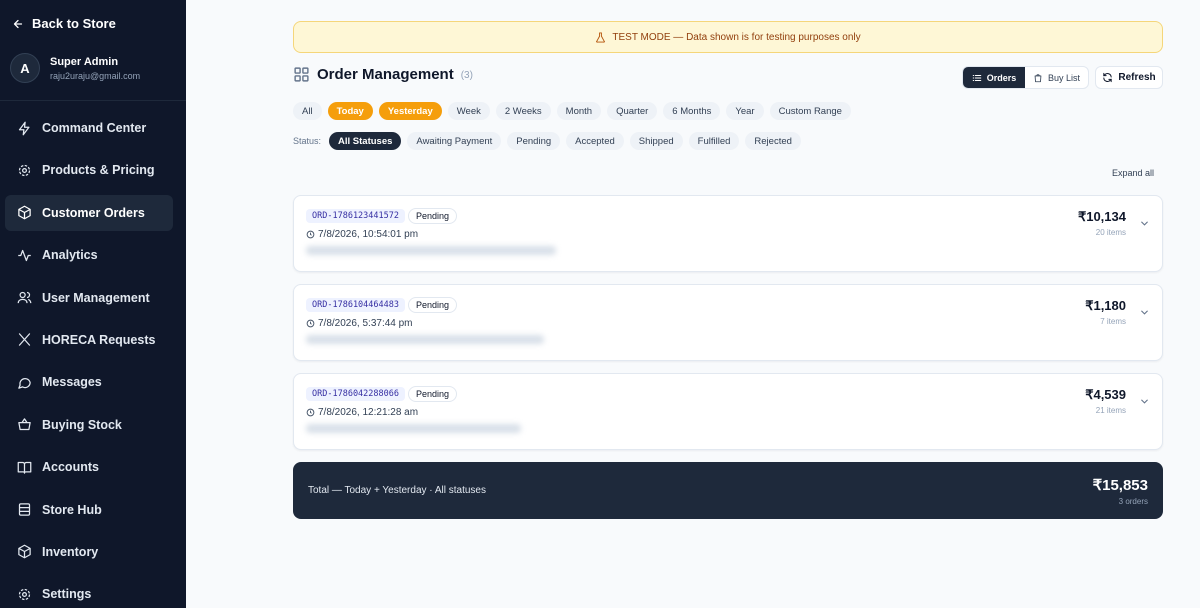  Describe the element at coordinates (656, 141) in the screenshot. I see `status-chip-shipped: Shipped` at that location.